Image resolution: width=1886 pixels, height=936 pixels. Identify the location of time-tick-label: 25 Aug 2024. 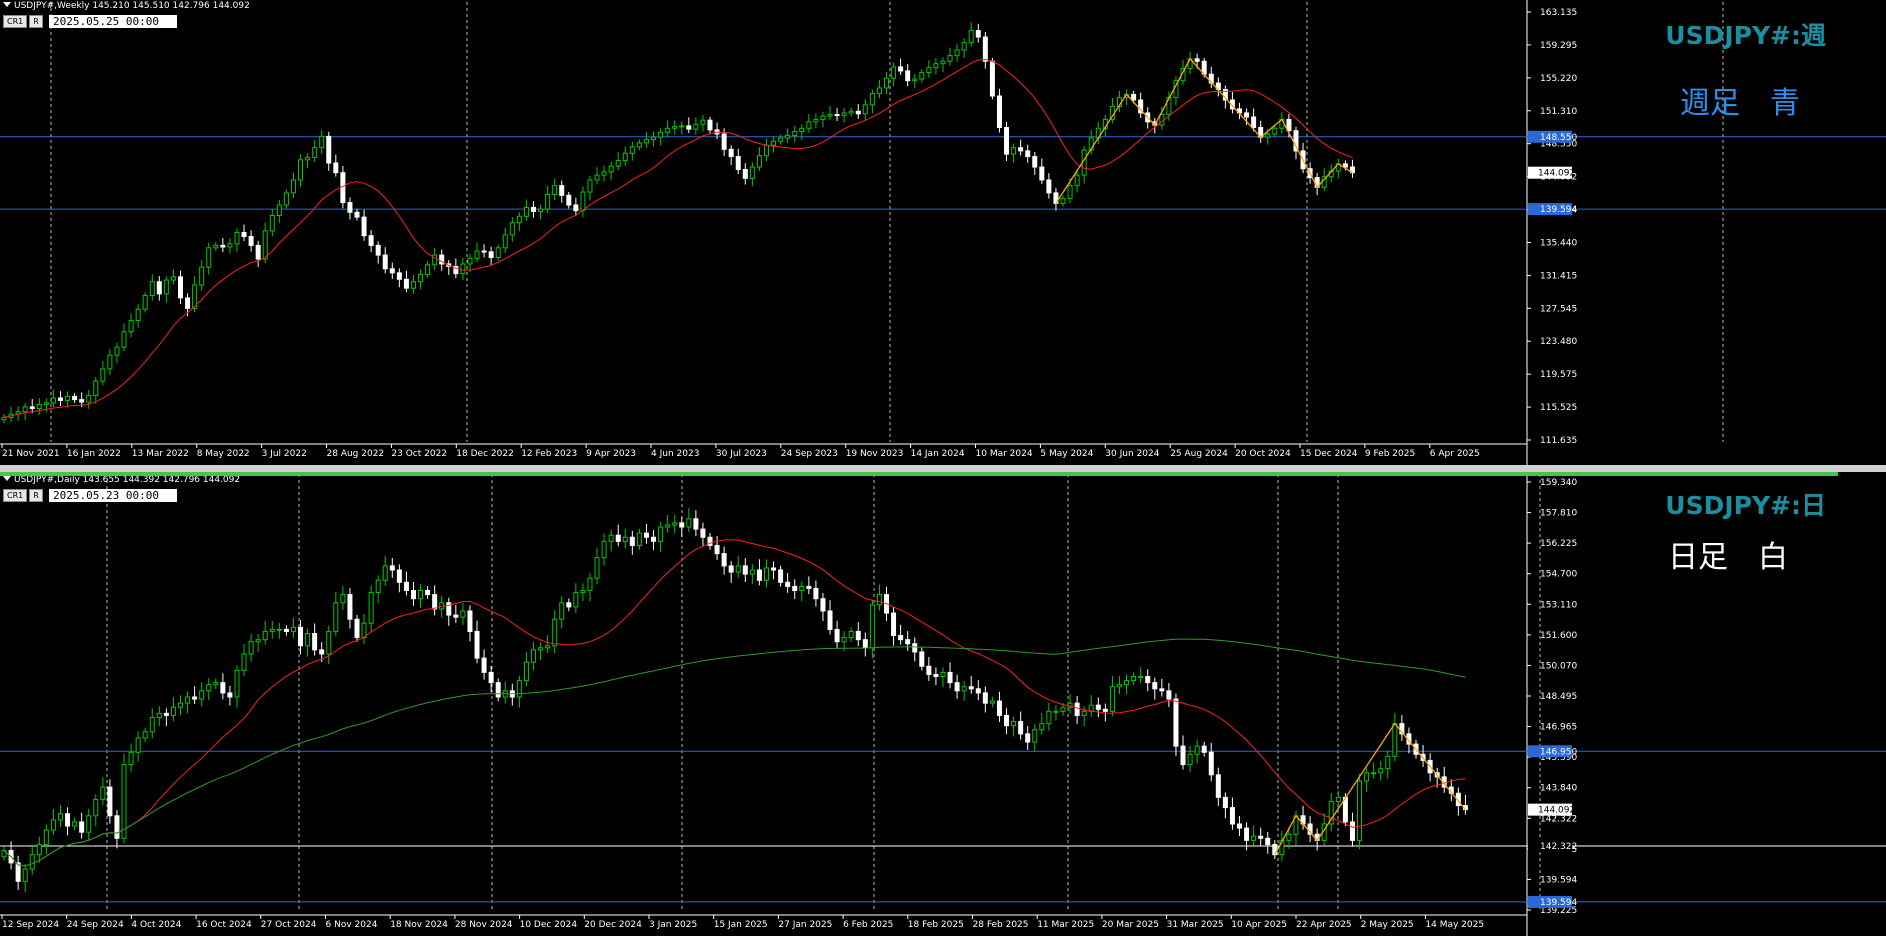
(1199, 454).